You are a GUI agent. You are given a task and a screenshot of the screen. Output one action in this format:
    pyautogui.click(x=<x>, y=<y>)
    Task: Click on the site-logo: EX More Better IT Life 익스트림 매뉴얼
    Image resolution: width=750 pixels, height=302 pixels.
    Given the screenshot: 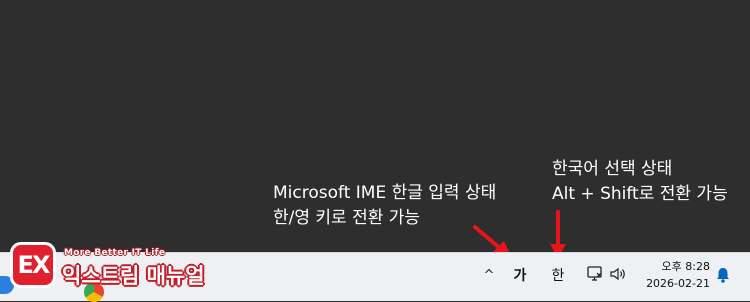 What is the action you would take?
    pyautogui.click(x=106, y=269)
    